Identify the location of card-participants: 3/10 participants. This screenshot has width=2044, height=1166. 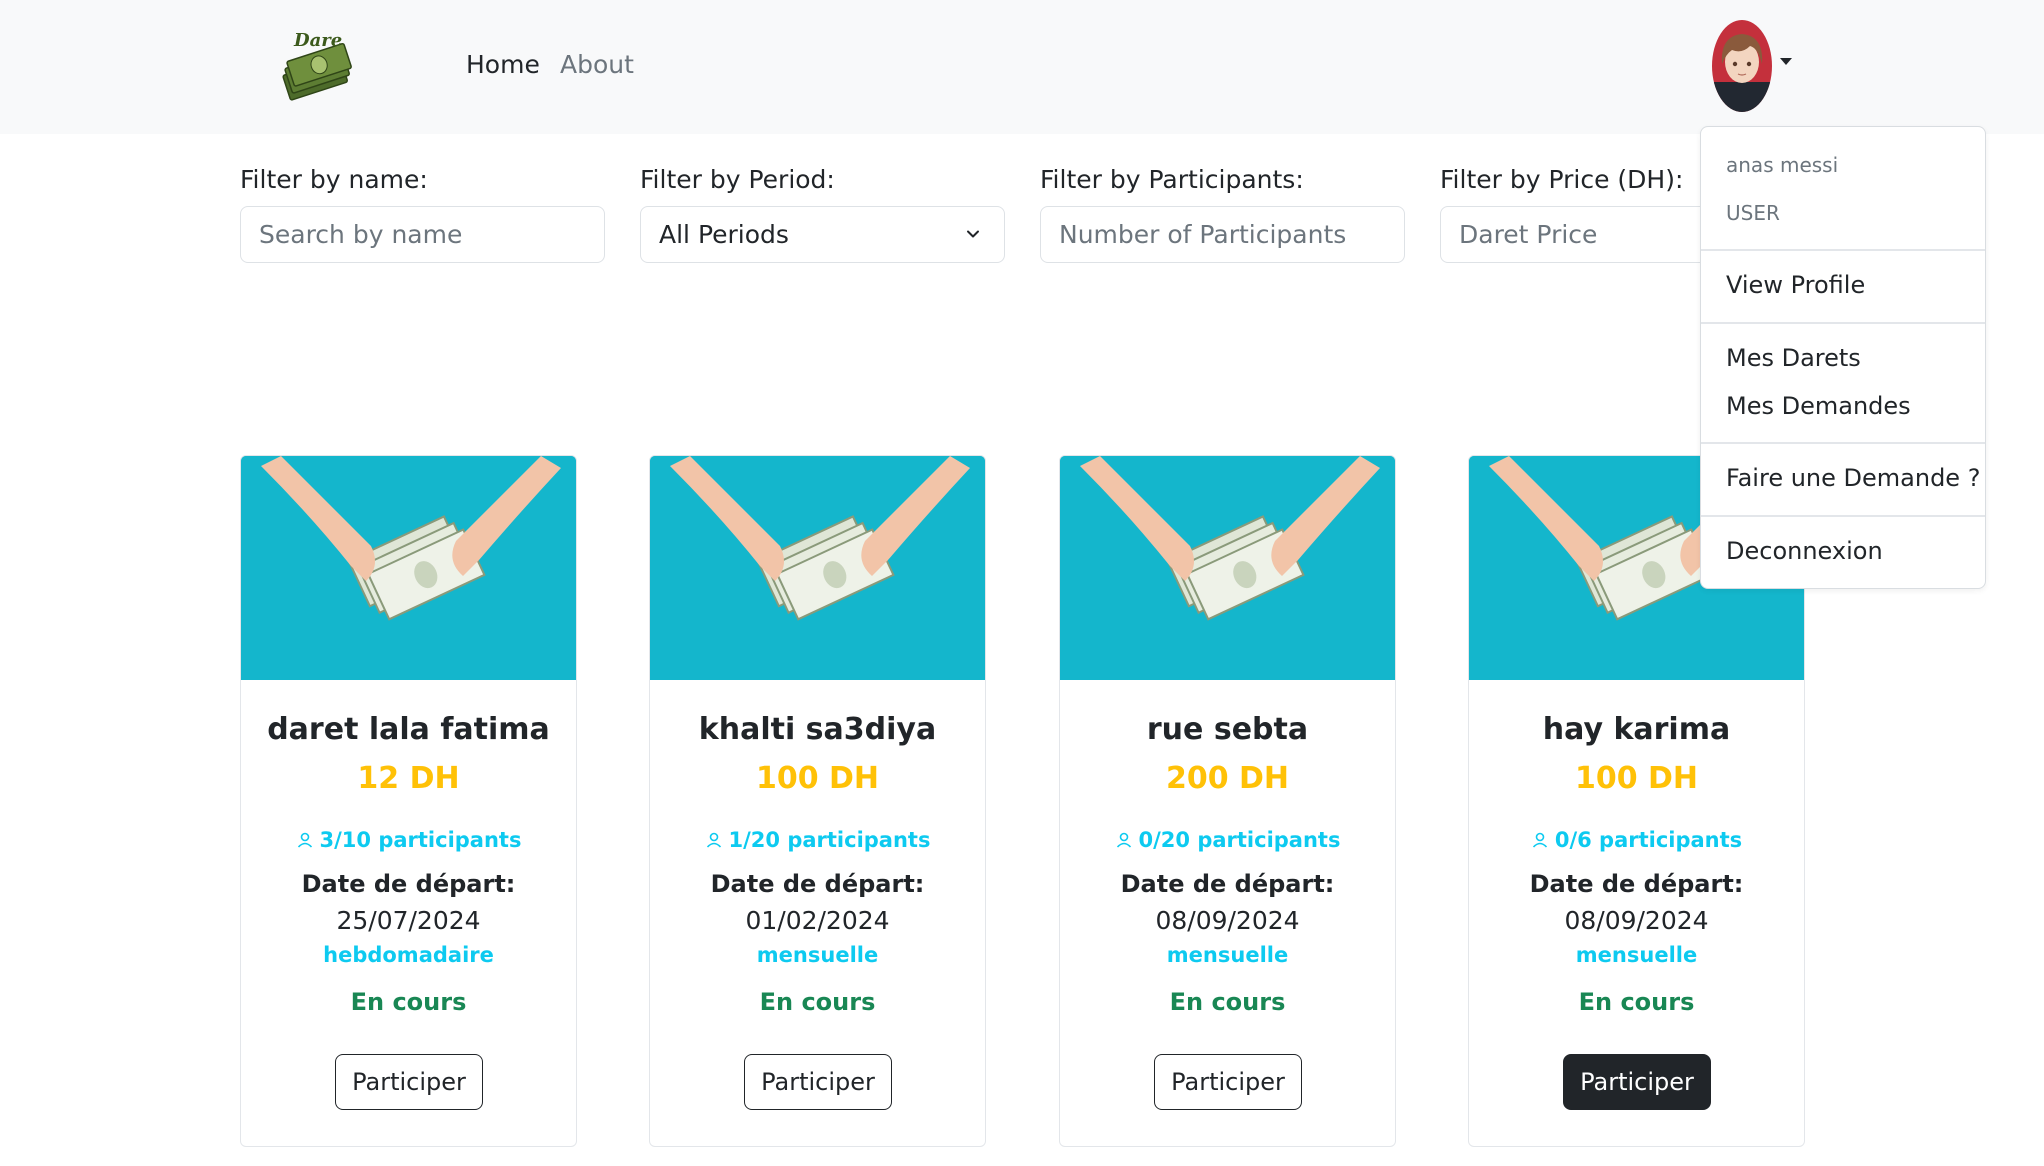
(408, 840).